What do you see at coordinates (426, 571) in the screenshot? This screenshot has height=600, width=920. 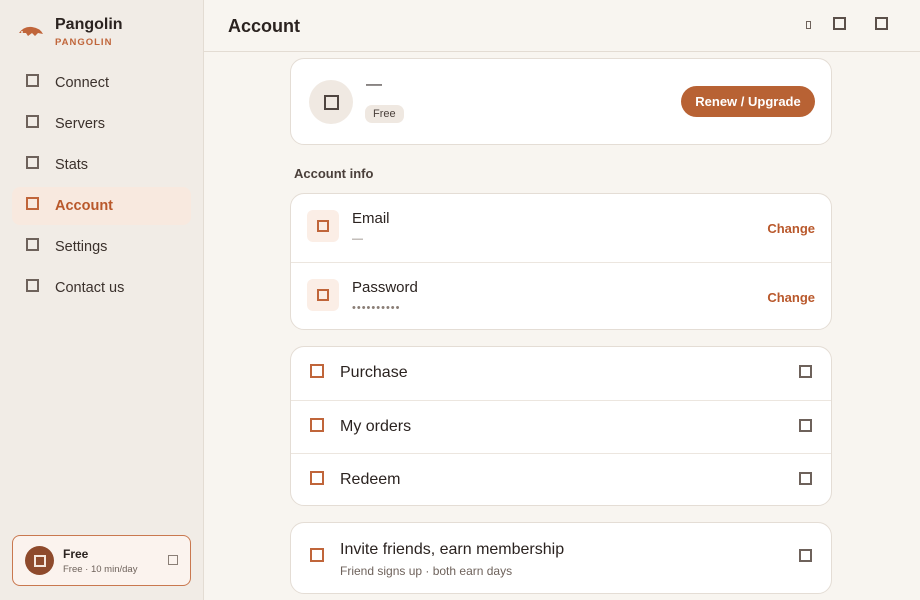 I see `invite-subtitle: Friend signs up · both earn days` at bounding box center [426, 571].